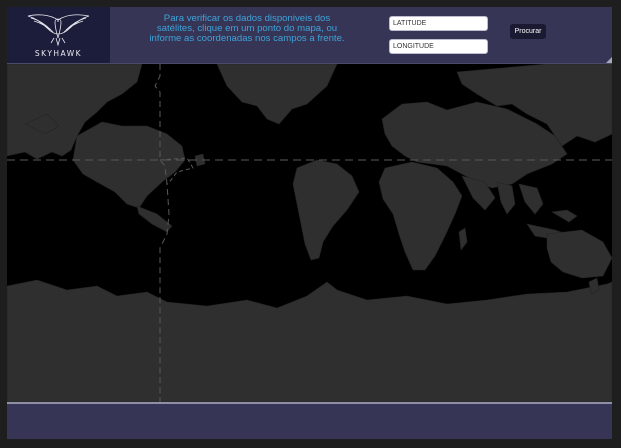 The width and height of the screenshot is (621, 448). Describe the element at coordinates (309, 420) in the screenshot. I see `footer-panel` at that location.